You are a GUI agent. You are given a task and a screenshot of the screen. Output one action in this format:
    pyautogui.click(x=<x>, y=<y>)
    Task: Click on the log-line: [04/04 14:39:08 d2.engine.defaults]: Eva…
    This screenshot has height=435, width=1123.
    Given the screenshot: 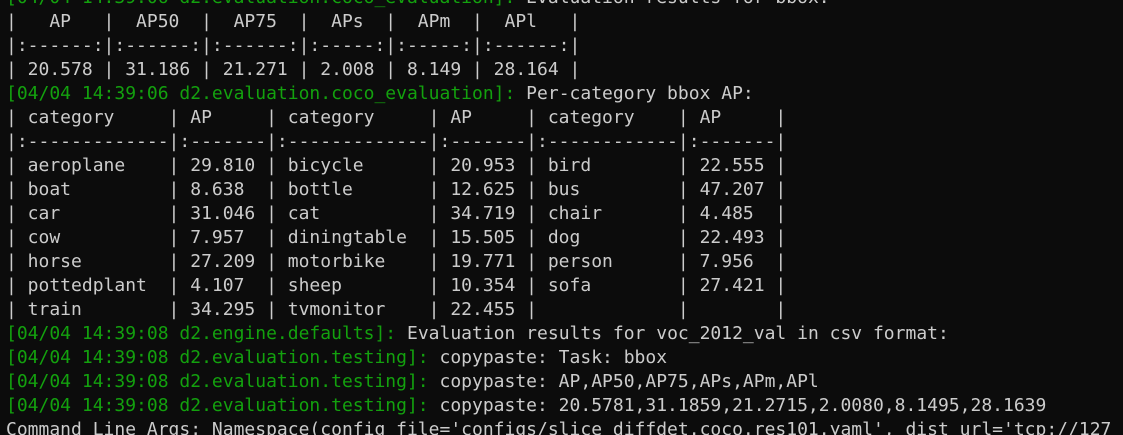 What is the action you would take?
    pyautogui.click(x=558, y=334)
    